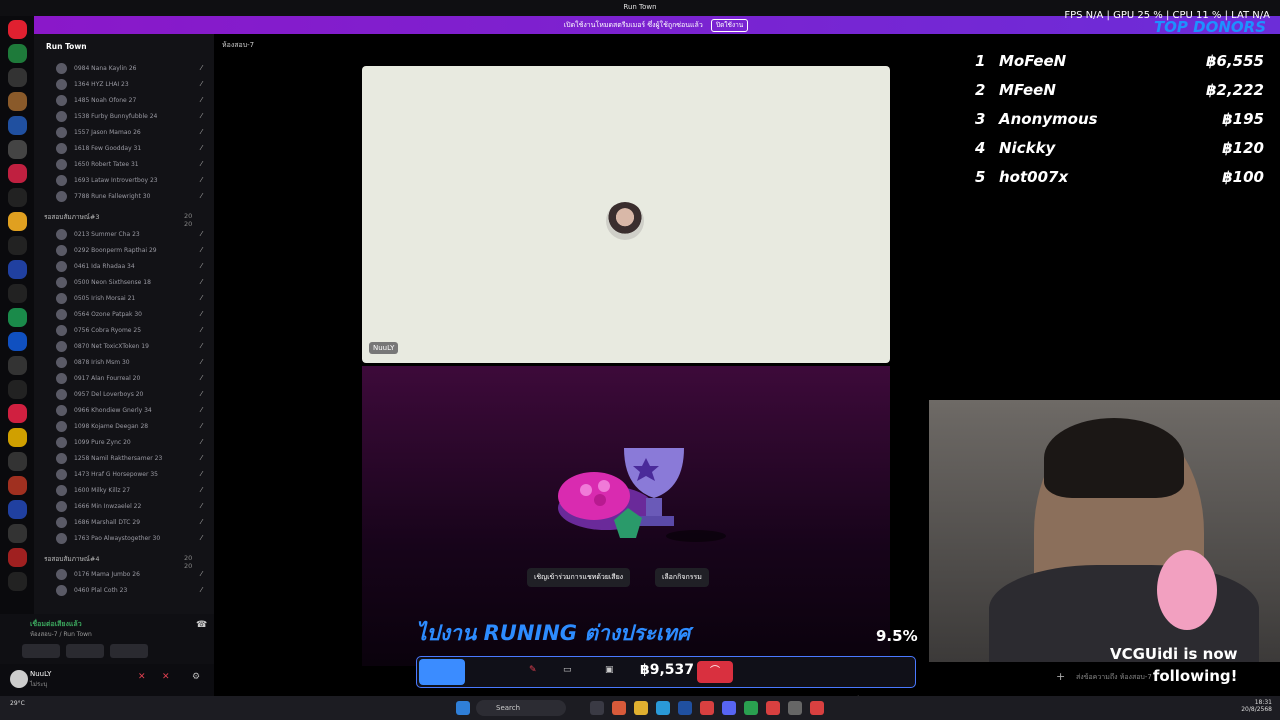 This screenshot has width=1280, height=720. What do you see at coordinates (66, 46) in the screenshot?
I see `server-name: Run Town` at bounding box center [66, 46].